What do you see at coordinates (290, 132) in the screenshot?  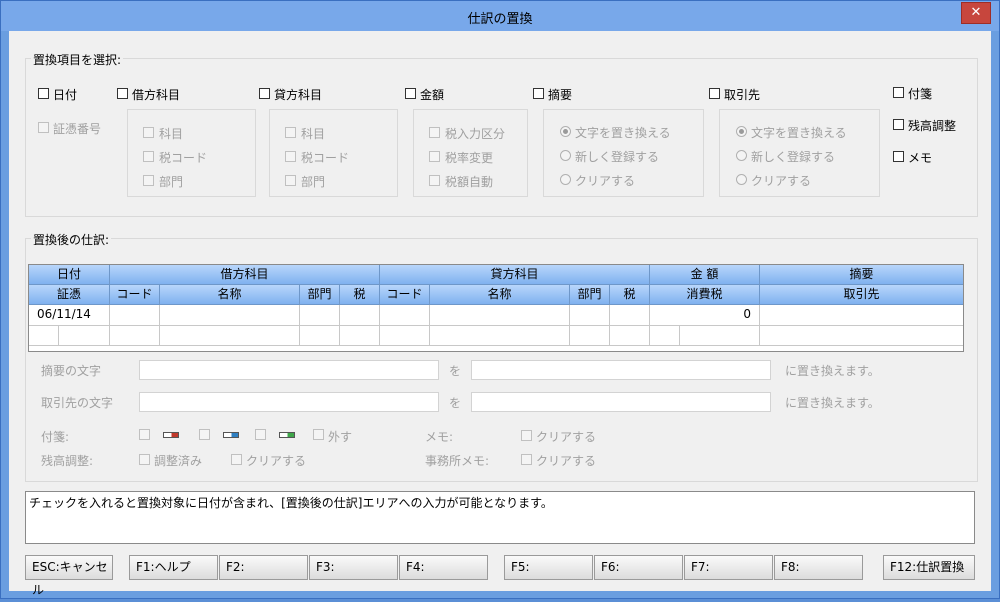 I see `credit-account-checkbox` at bounding box center [290, 132].